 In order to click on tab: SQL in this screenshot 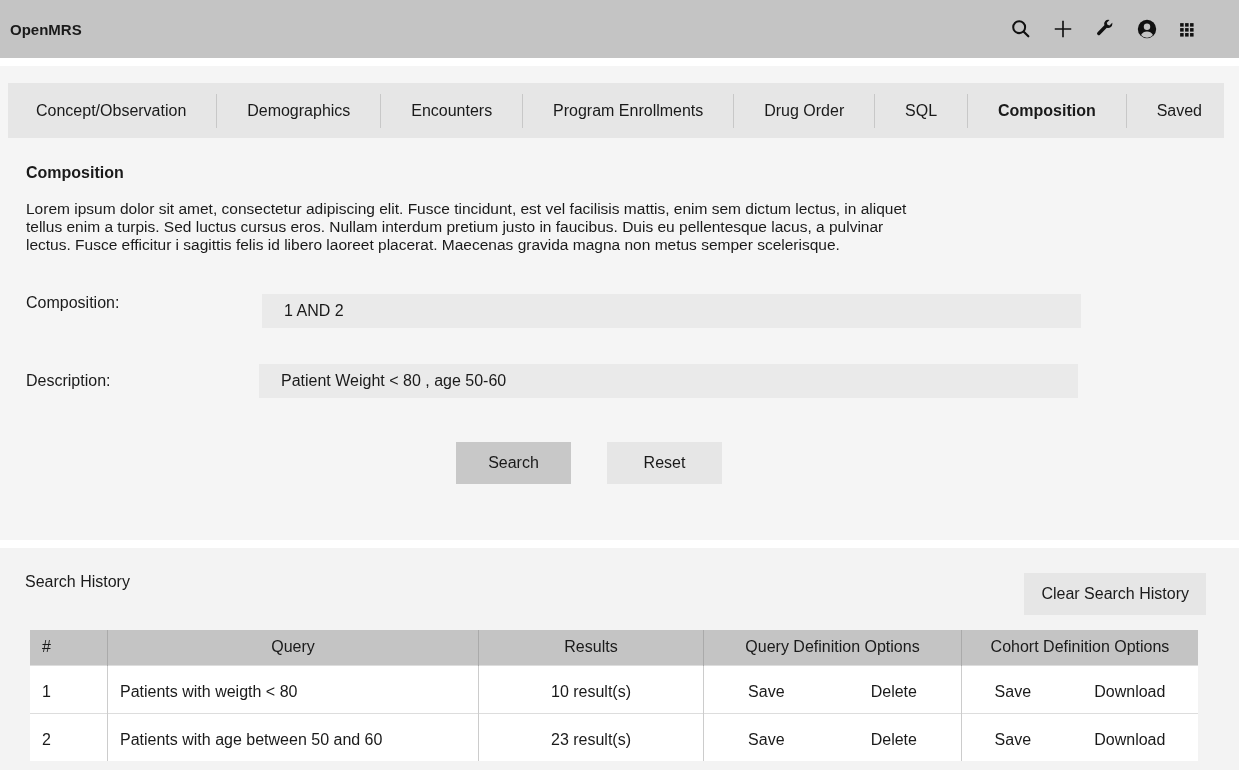, I will do `click(921, 110)`.